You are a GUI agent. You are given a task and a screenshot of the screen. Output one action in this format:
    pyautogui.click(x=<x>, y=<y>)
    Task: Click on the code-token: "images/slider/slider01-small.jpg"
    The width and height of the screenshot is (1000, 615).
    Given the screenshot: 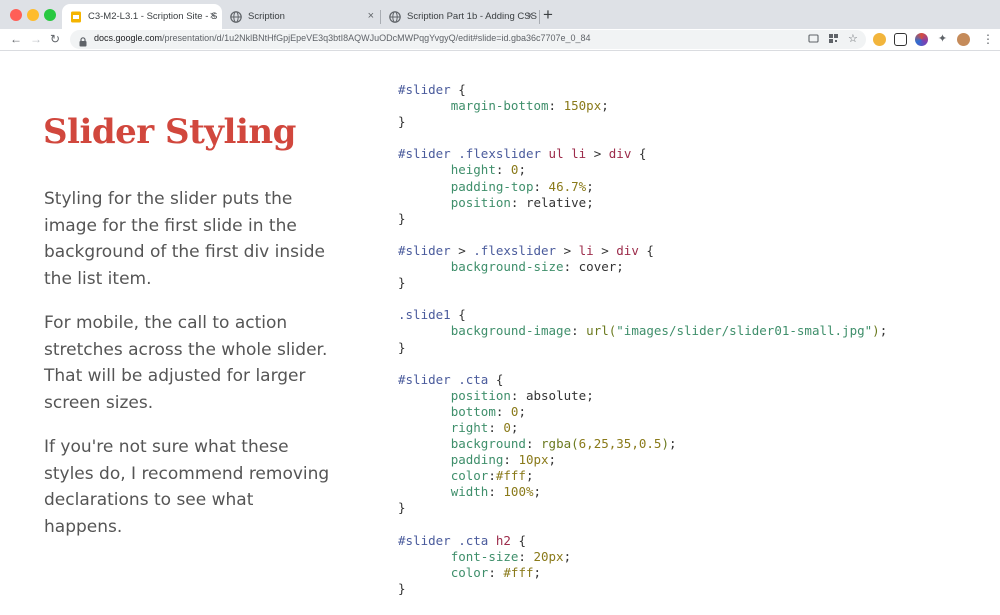 What is the action you would take?
    pyautogui.click(x=744, y=331)
    